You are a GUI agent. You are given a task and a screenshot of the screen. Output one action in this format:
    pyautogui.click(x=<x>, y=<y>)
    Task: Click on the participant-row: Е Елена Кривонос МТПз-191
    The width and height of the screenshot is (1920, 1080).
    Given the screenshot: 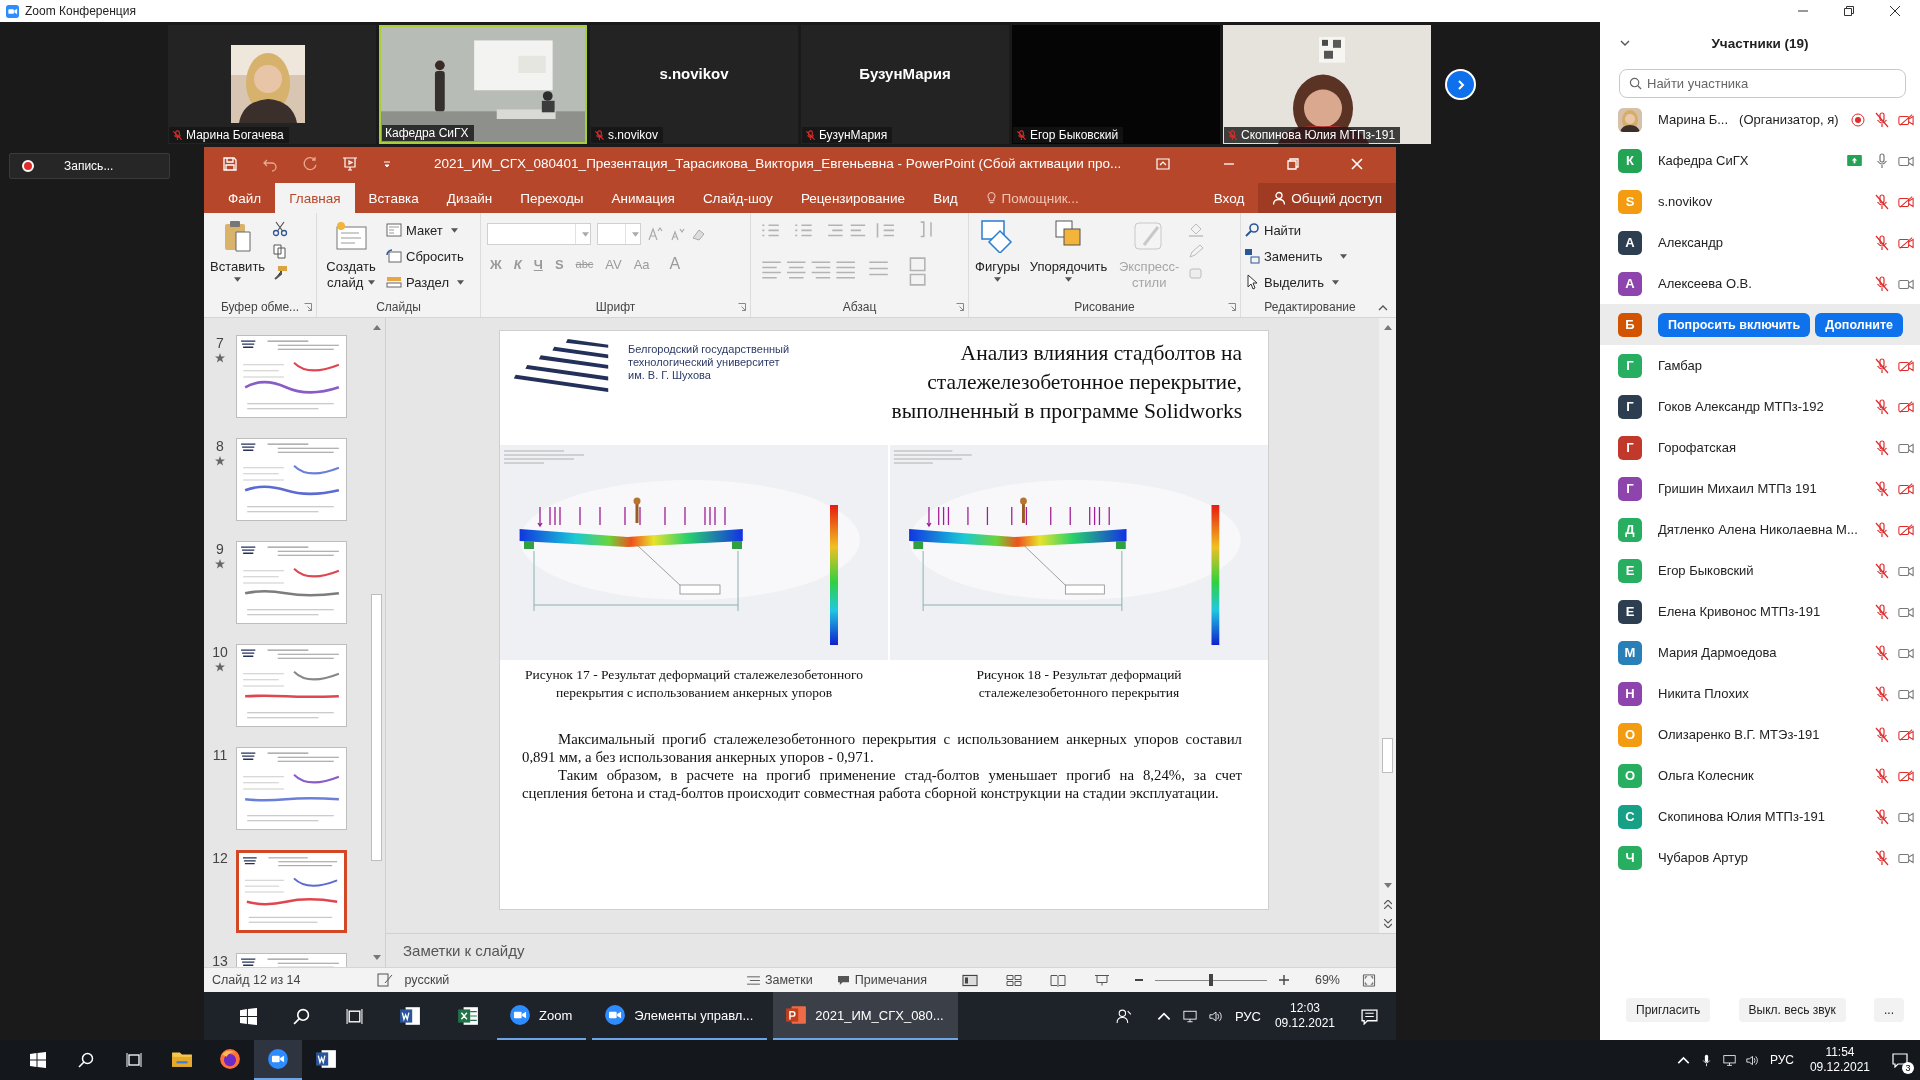 What is the action you would take?
    pyautogui.click(x=1760, y=611)
    